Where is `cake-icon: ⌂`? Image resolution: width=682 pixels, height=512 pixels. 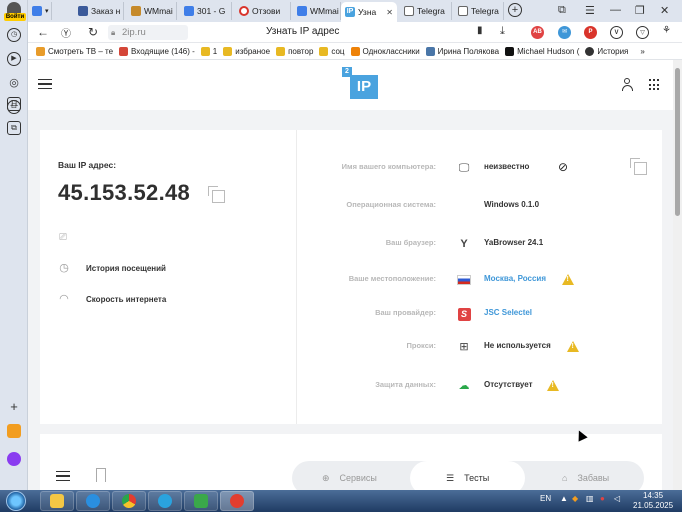
cake-icon: ⌂ is located at coordinates (565, 478).